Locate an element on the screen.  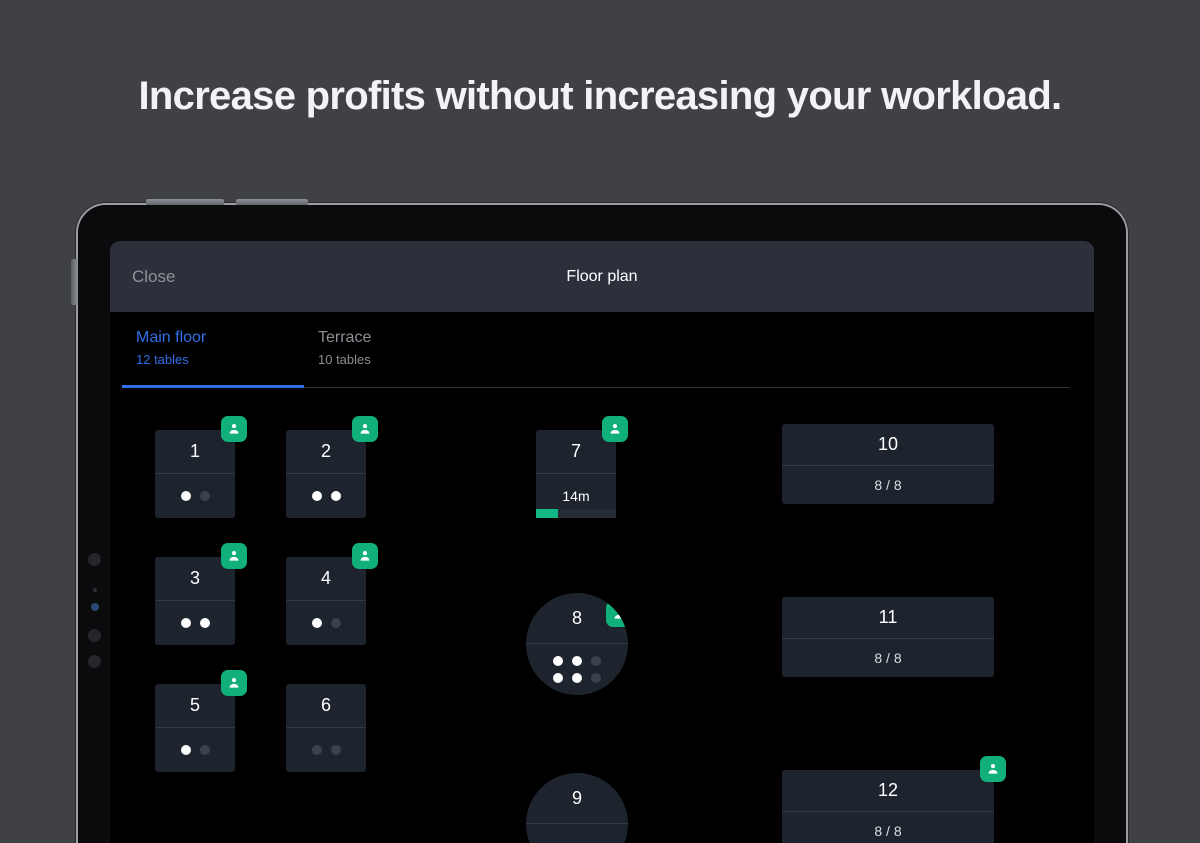
table-status-12: 8 / 8 is located at coordinates (888, 827).